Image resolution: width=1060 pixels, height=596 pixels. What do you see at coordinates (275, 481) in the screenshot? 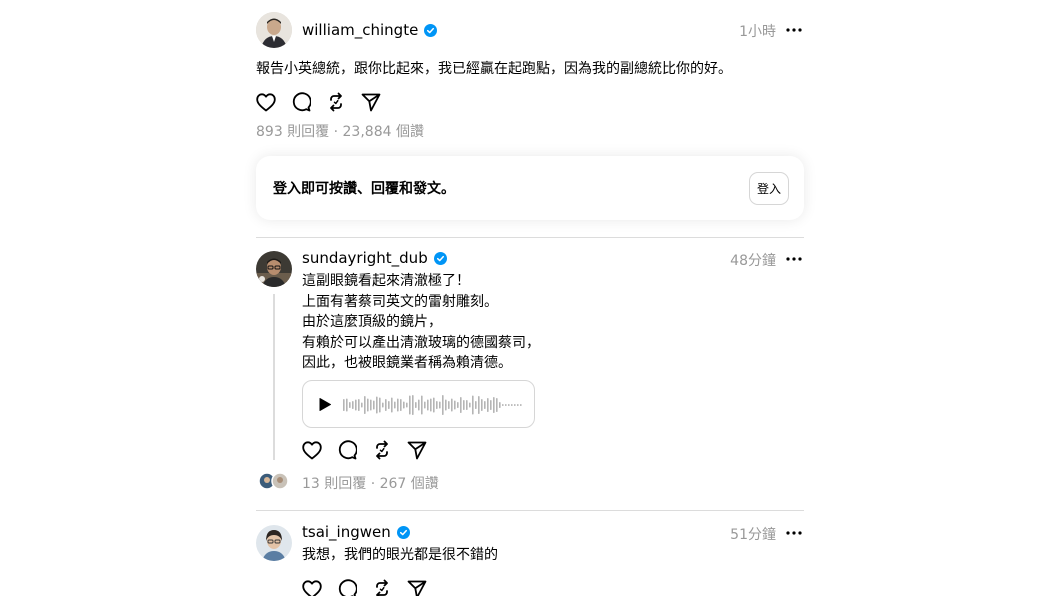
I see `replier-avatars` at bounding box center [275, 481].